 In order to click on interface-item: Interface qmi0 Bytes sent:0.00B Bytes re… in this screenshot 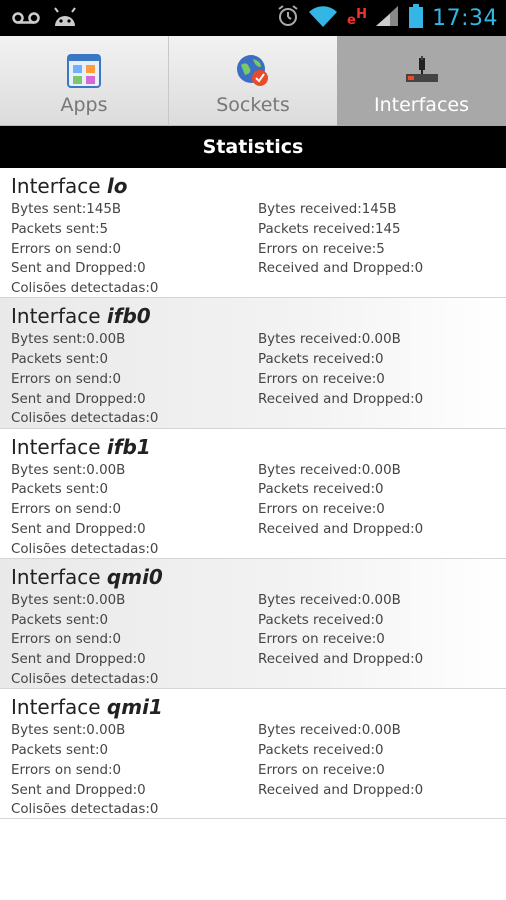, I will do `click(253, 624)`.